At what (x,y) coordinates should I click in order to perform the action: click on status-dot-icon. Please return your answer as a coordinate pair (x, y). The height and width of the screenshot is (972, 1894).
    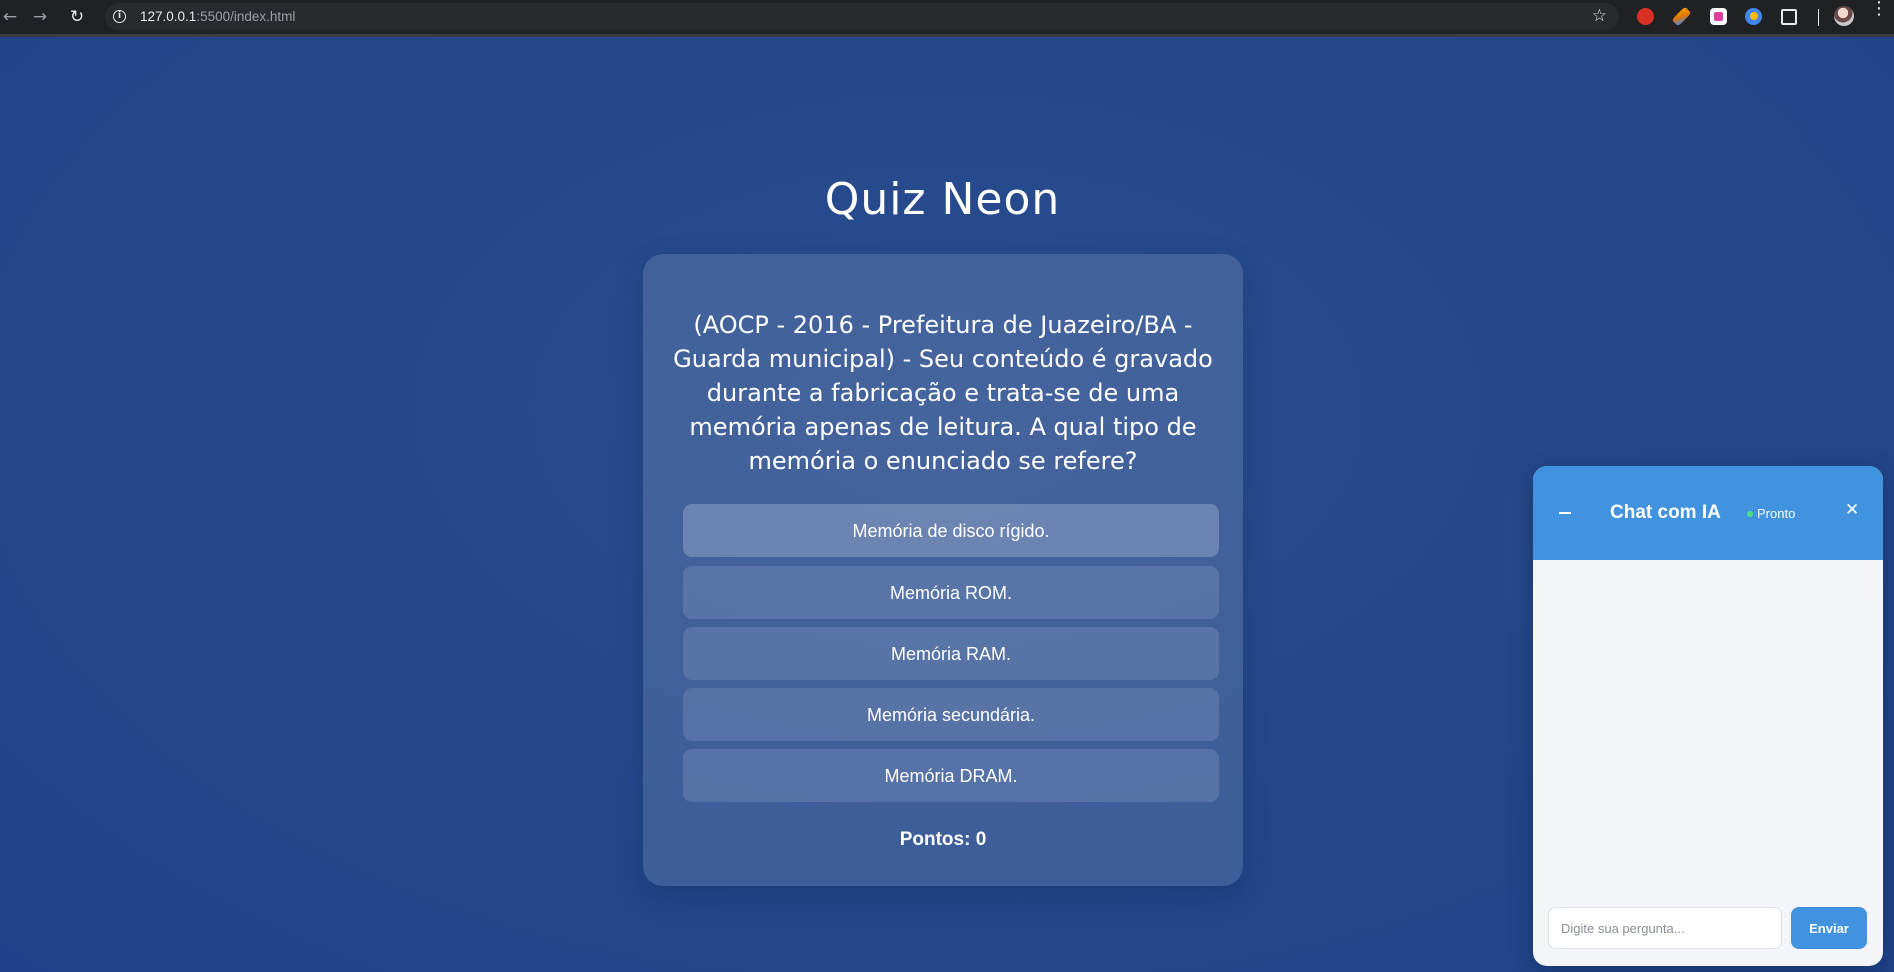
    Looking at the image, I should click on (1750, 514).